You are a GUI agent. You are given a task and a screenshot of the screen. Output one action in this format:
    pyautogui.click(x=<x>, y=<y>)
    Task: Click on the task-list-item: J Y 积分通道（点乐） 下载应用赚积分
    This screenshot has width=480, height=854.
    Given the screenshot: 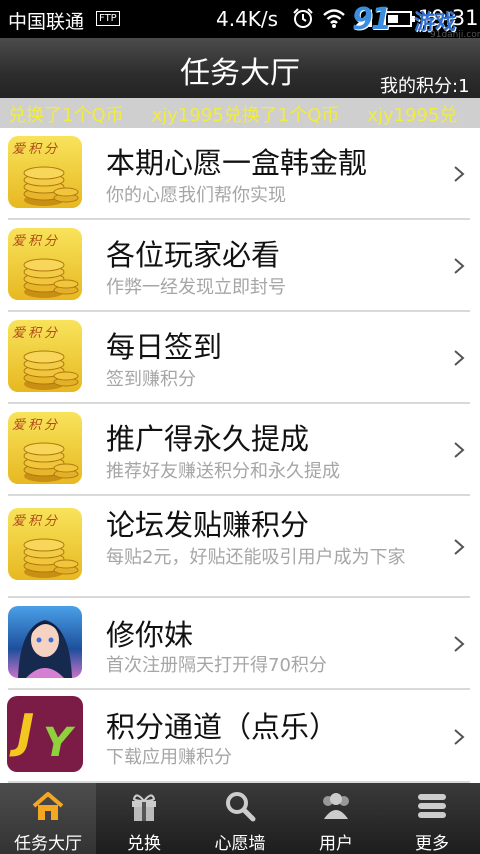 What is the action you would take?
    pyautogui.click(x=240, y=736)
    